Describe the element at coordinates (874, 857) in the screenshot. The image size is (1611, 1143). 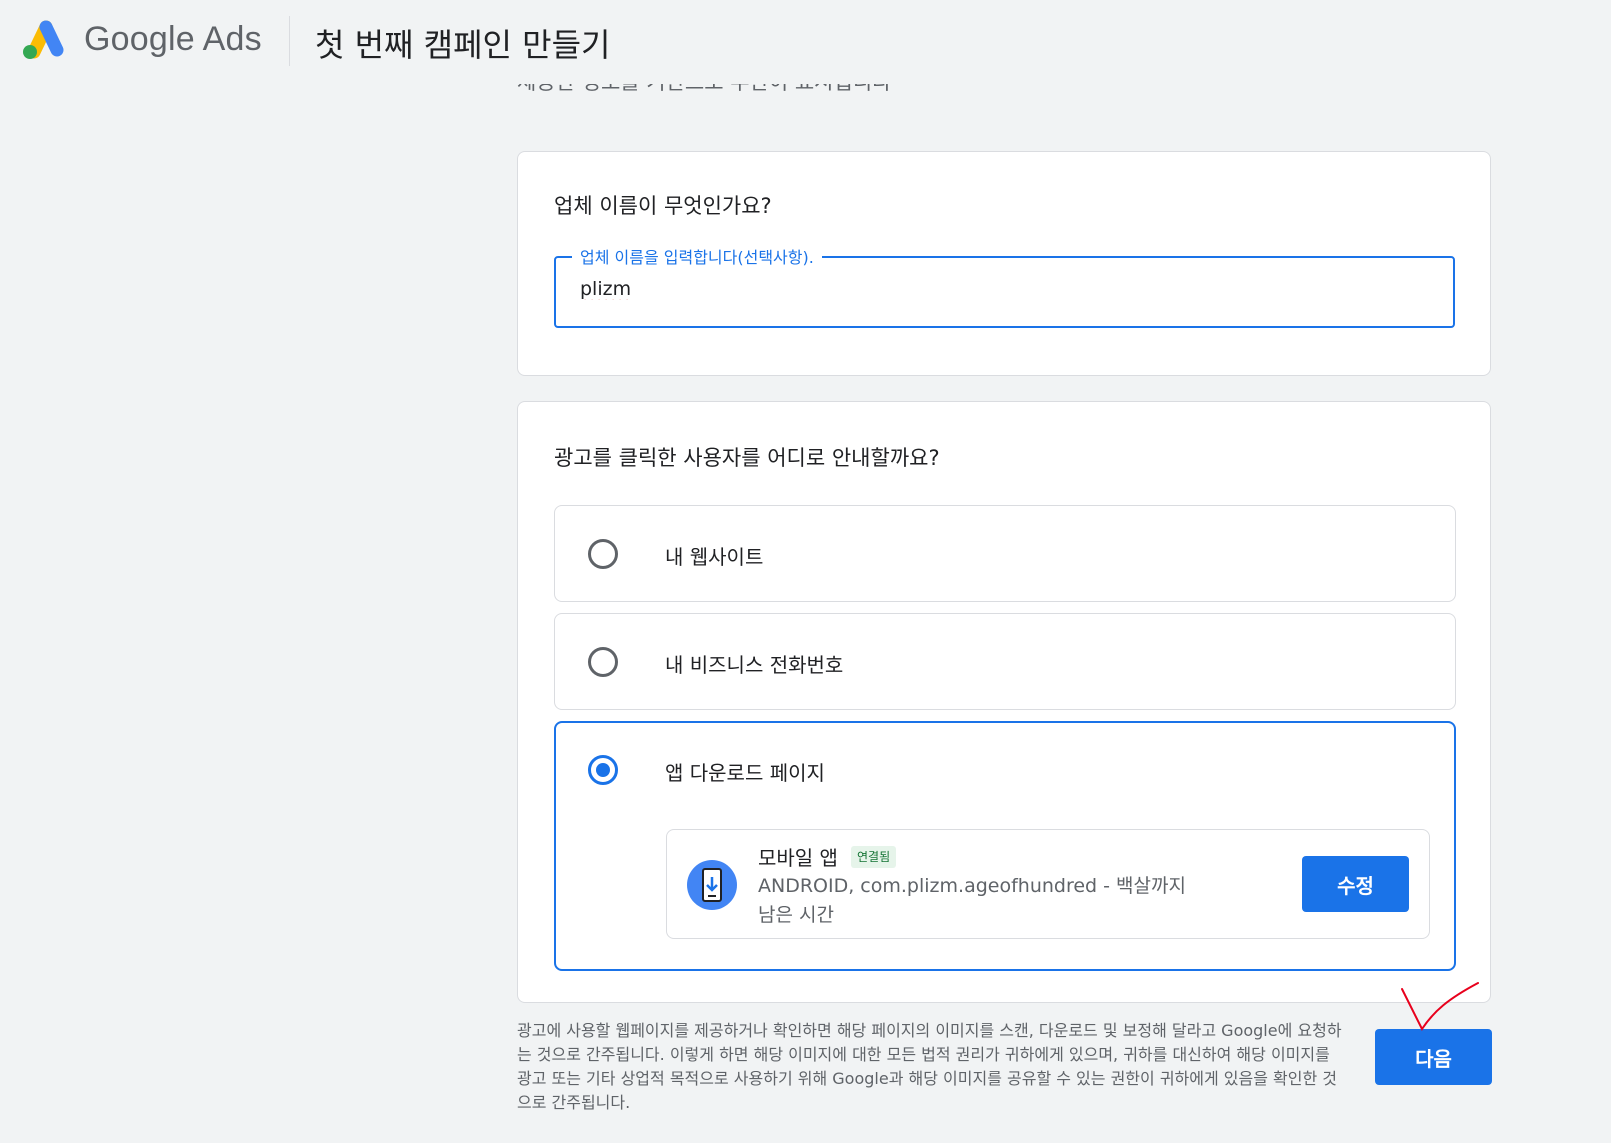
I see `status-badge: 연결됨` at that location.